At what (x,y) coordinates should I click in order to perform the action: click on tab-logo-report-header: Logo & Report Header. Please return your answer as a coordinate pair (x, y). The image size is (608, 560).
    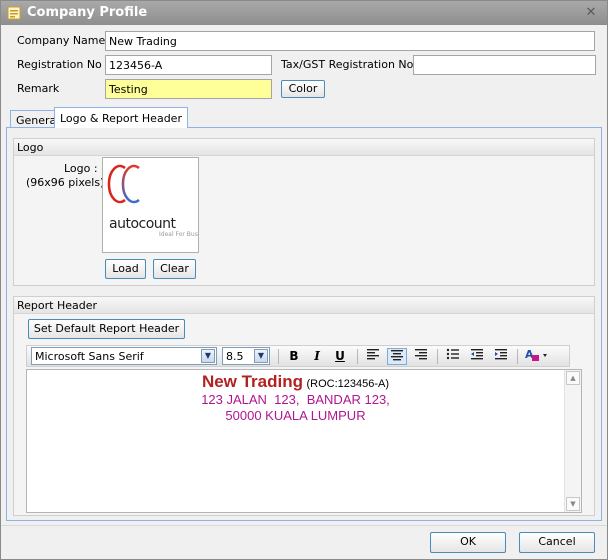
    Looking at the image, I should click on (121, 117).